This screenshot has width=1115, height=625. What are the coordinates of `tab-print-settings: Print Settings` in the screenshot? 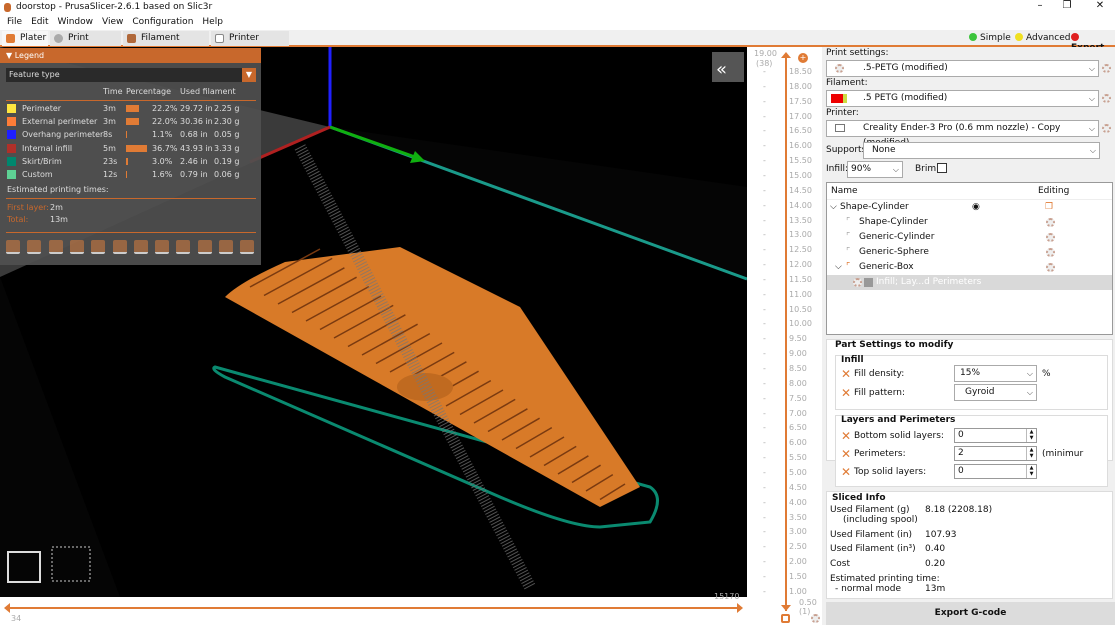 It's located at (85, 44).